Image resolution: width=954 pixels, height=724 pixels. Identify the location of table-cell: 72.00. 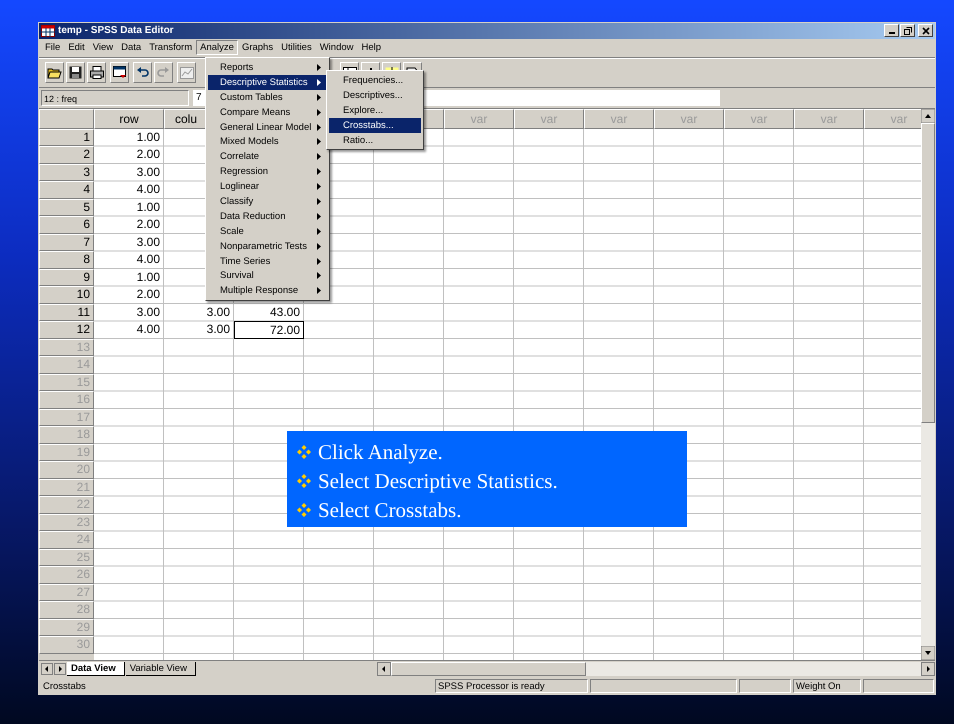
(269, 330).